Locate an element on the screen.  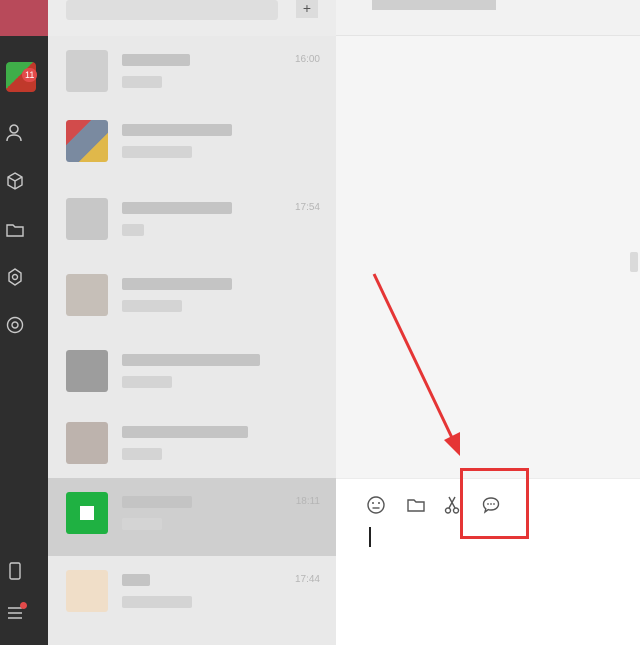
search-input is located at coordinates (172, 10).